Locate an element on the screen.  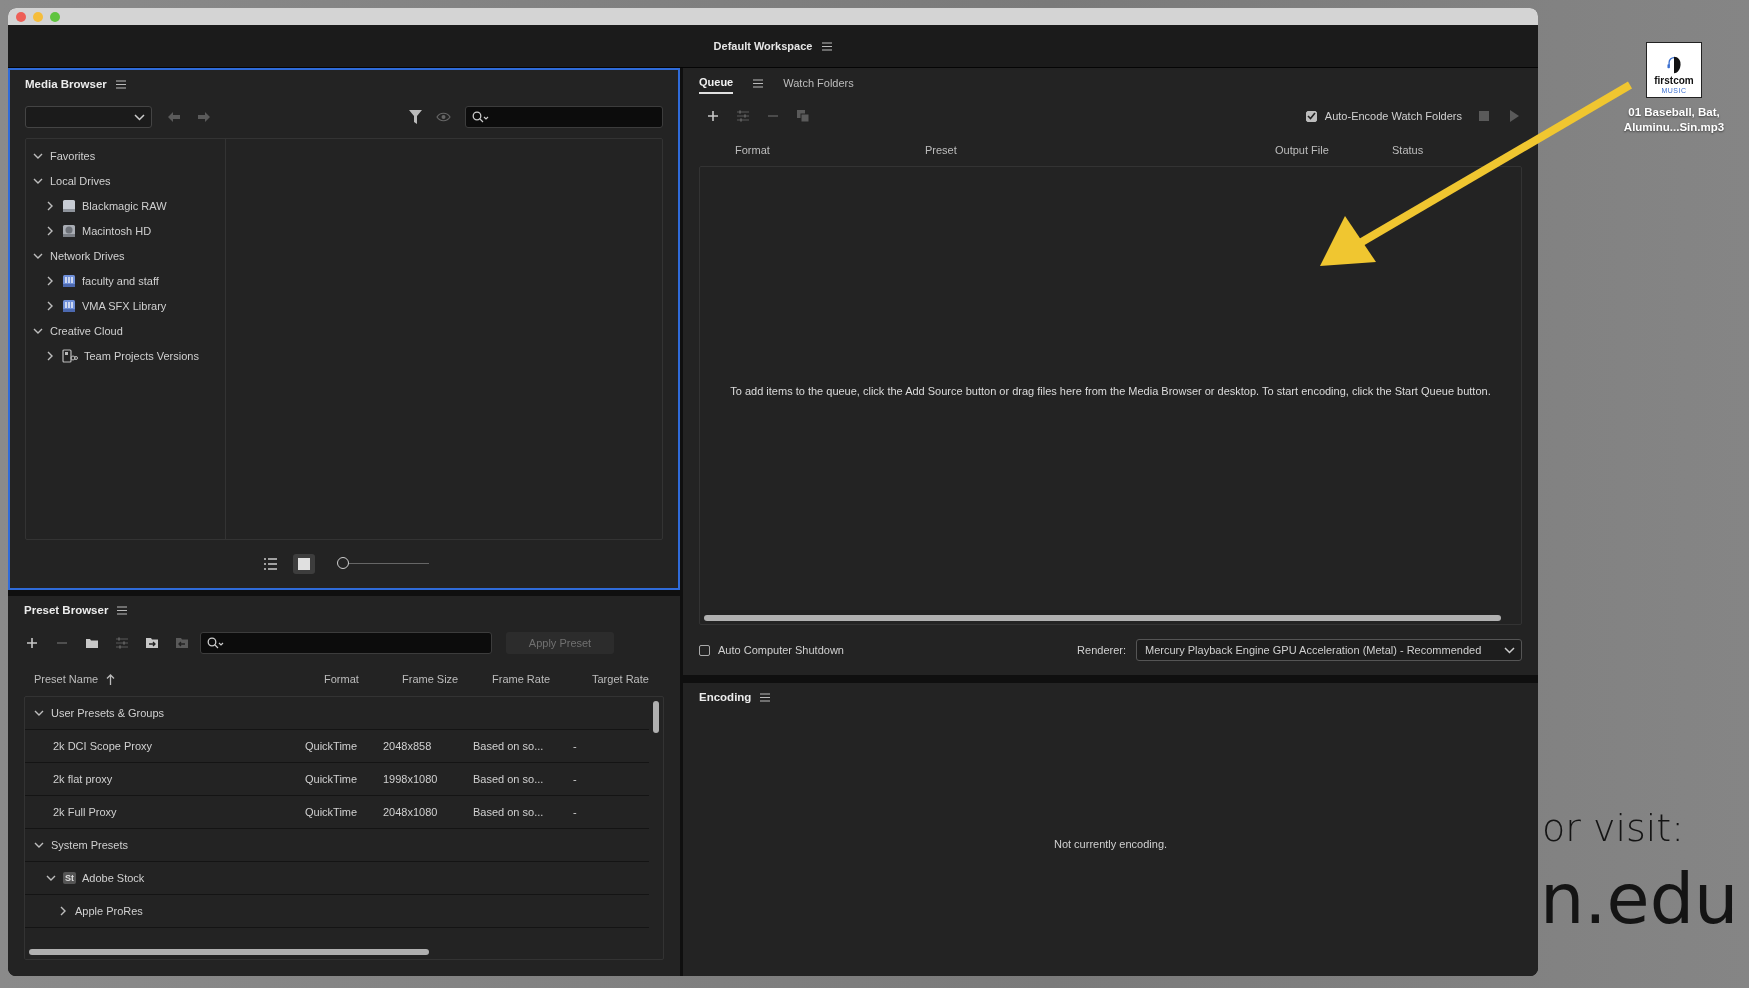
thumbnail-view-button is located at coordinates (304, 564).